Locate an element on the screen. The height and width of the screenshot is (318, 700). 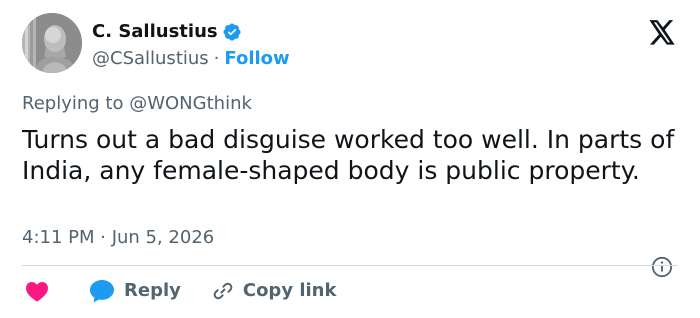
reply-button: Reply is located at coordinates (134, 291).